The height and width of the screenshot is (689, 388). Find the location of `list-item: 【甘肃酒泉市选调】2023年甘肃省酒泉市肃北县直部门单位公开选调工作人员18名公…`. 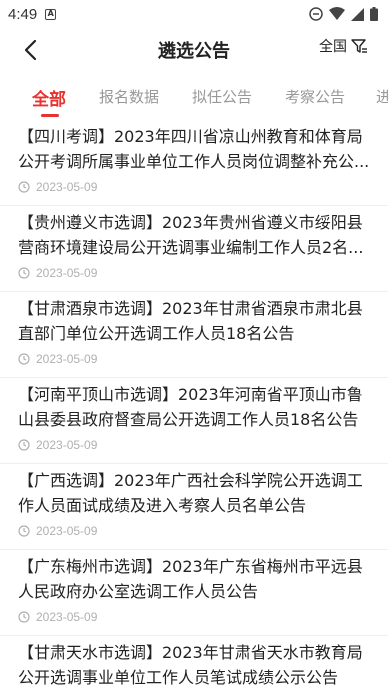

list-item: 【甘肃酒泉市选调】2023年甘肃省酒泉市肃北县直部门单位公开选调工作人员18名公… is located at coordinates (194, 335).